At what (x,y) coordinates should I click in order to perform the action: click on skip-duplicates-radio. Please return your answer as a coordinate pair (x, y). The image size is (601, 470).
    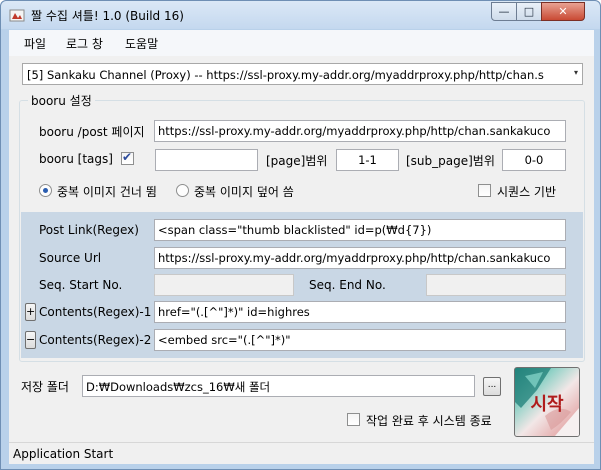
    Looking at the image, I should click on (45, 190).